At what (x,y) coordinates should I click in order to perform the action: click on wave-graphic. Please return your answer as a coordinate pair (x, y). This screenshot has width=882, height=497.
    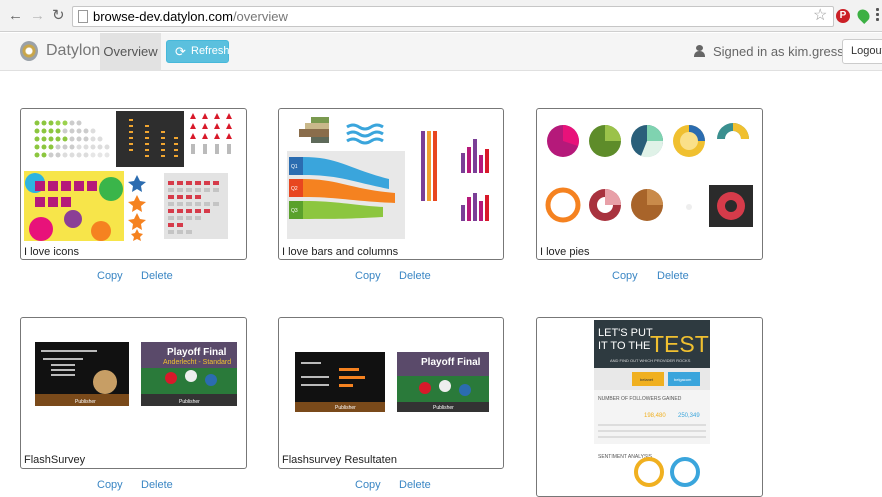
    Looking at the image, I should click on (365, 134).